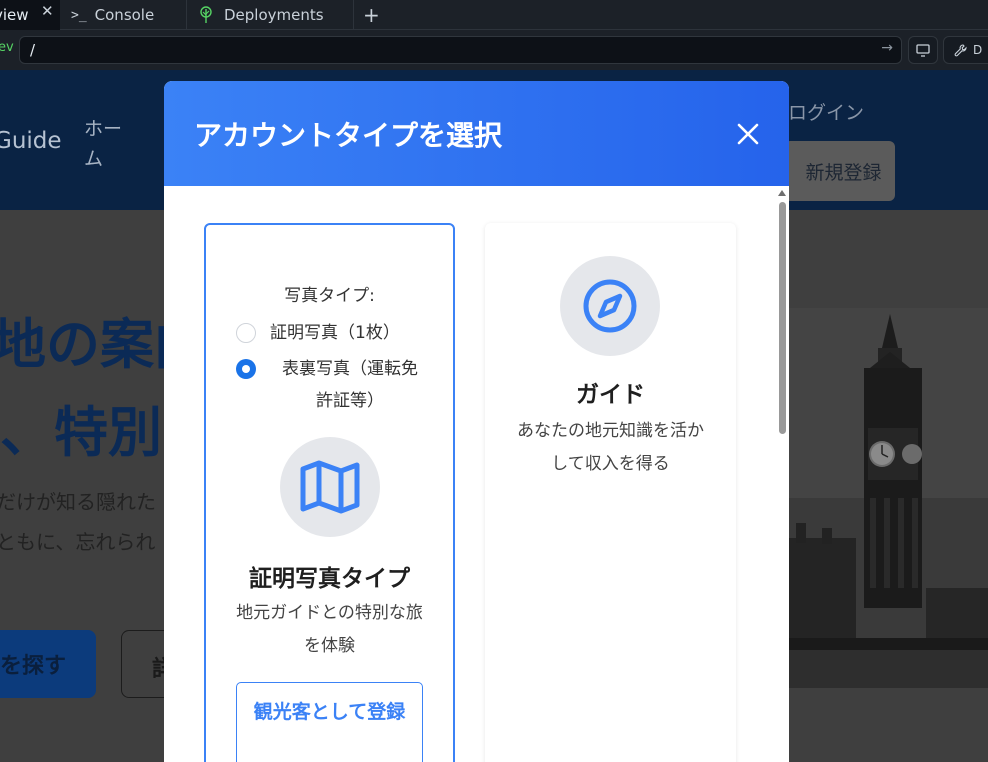 This screenshot has height=762, width=988. Describe the element at coordinates (978, 50) in the screenshot. I see `devtools-label: D` at that location.